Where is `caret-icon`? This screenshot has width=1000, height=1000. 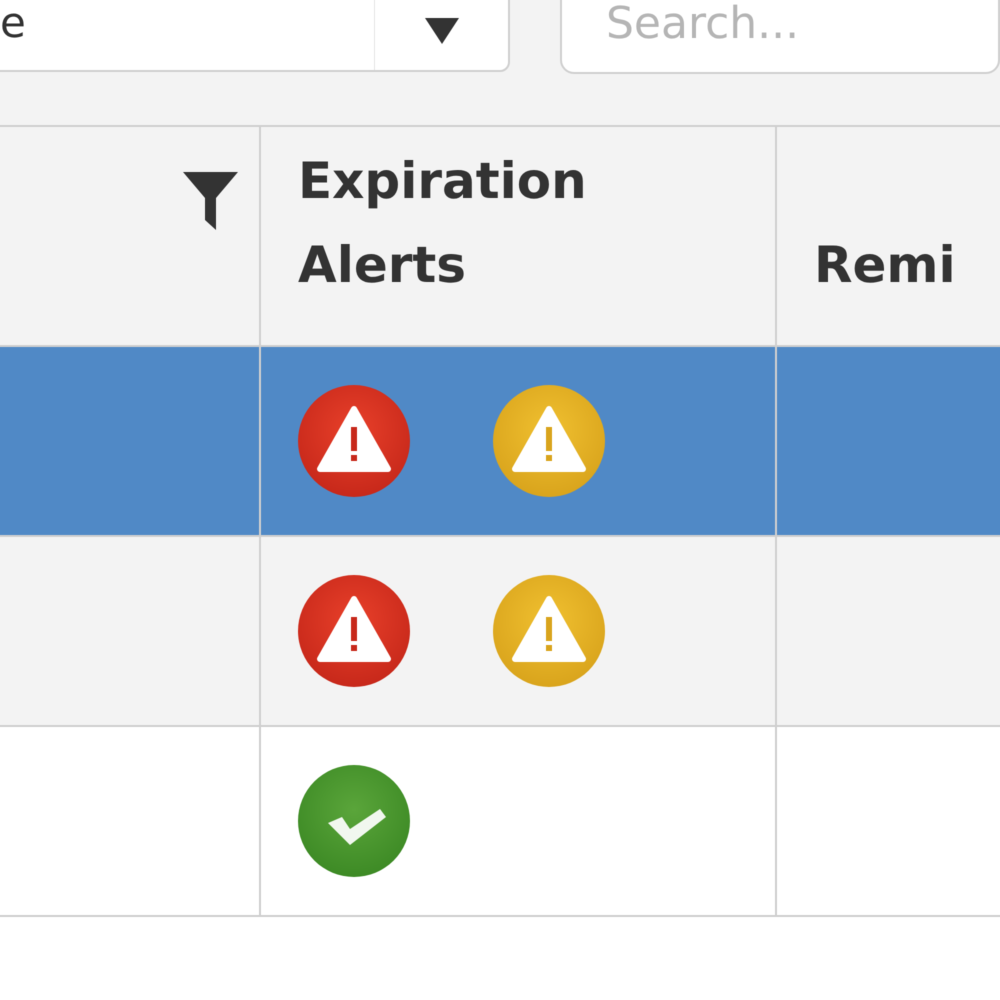 caret-icon is located at coordinates (441, 31).